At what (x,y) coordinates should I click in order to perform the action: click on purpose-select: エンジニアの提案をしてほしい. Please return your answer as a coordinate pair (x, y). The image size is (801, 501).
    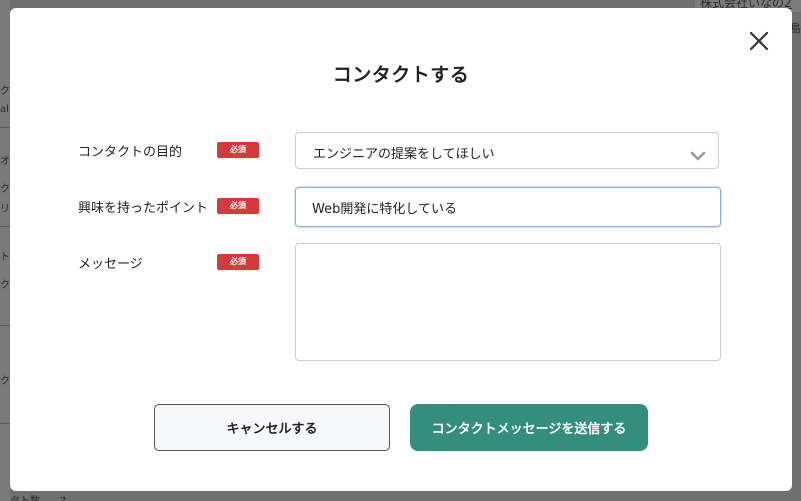
    Looking at the image, I should click on (507, 150).